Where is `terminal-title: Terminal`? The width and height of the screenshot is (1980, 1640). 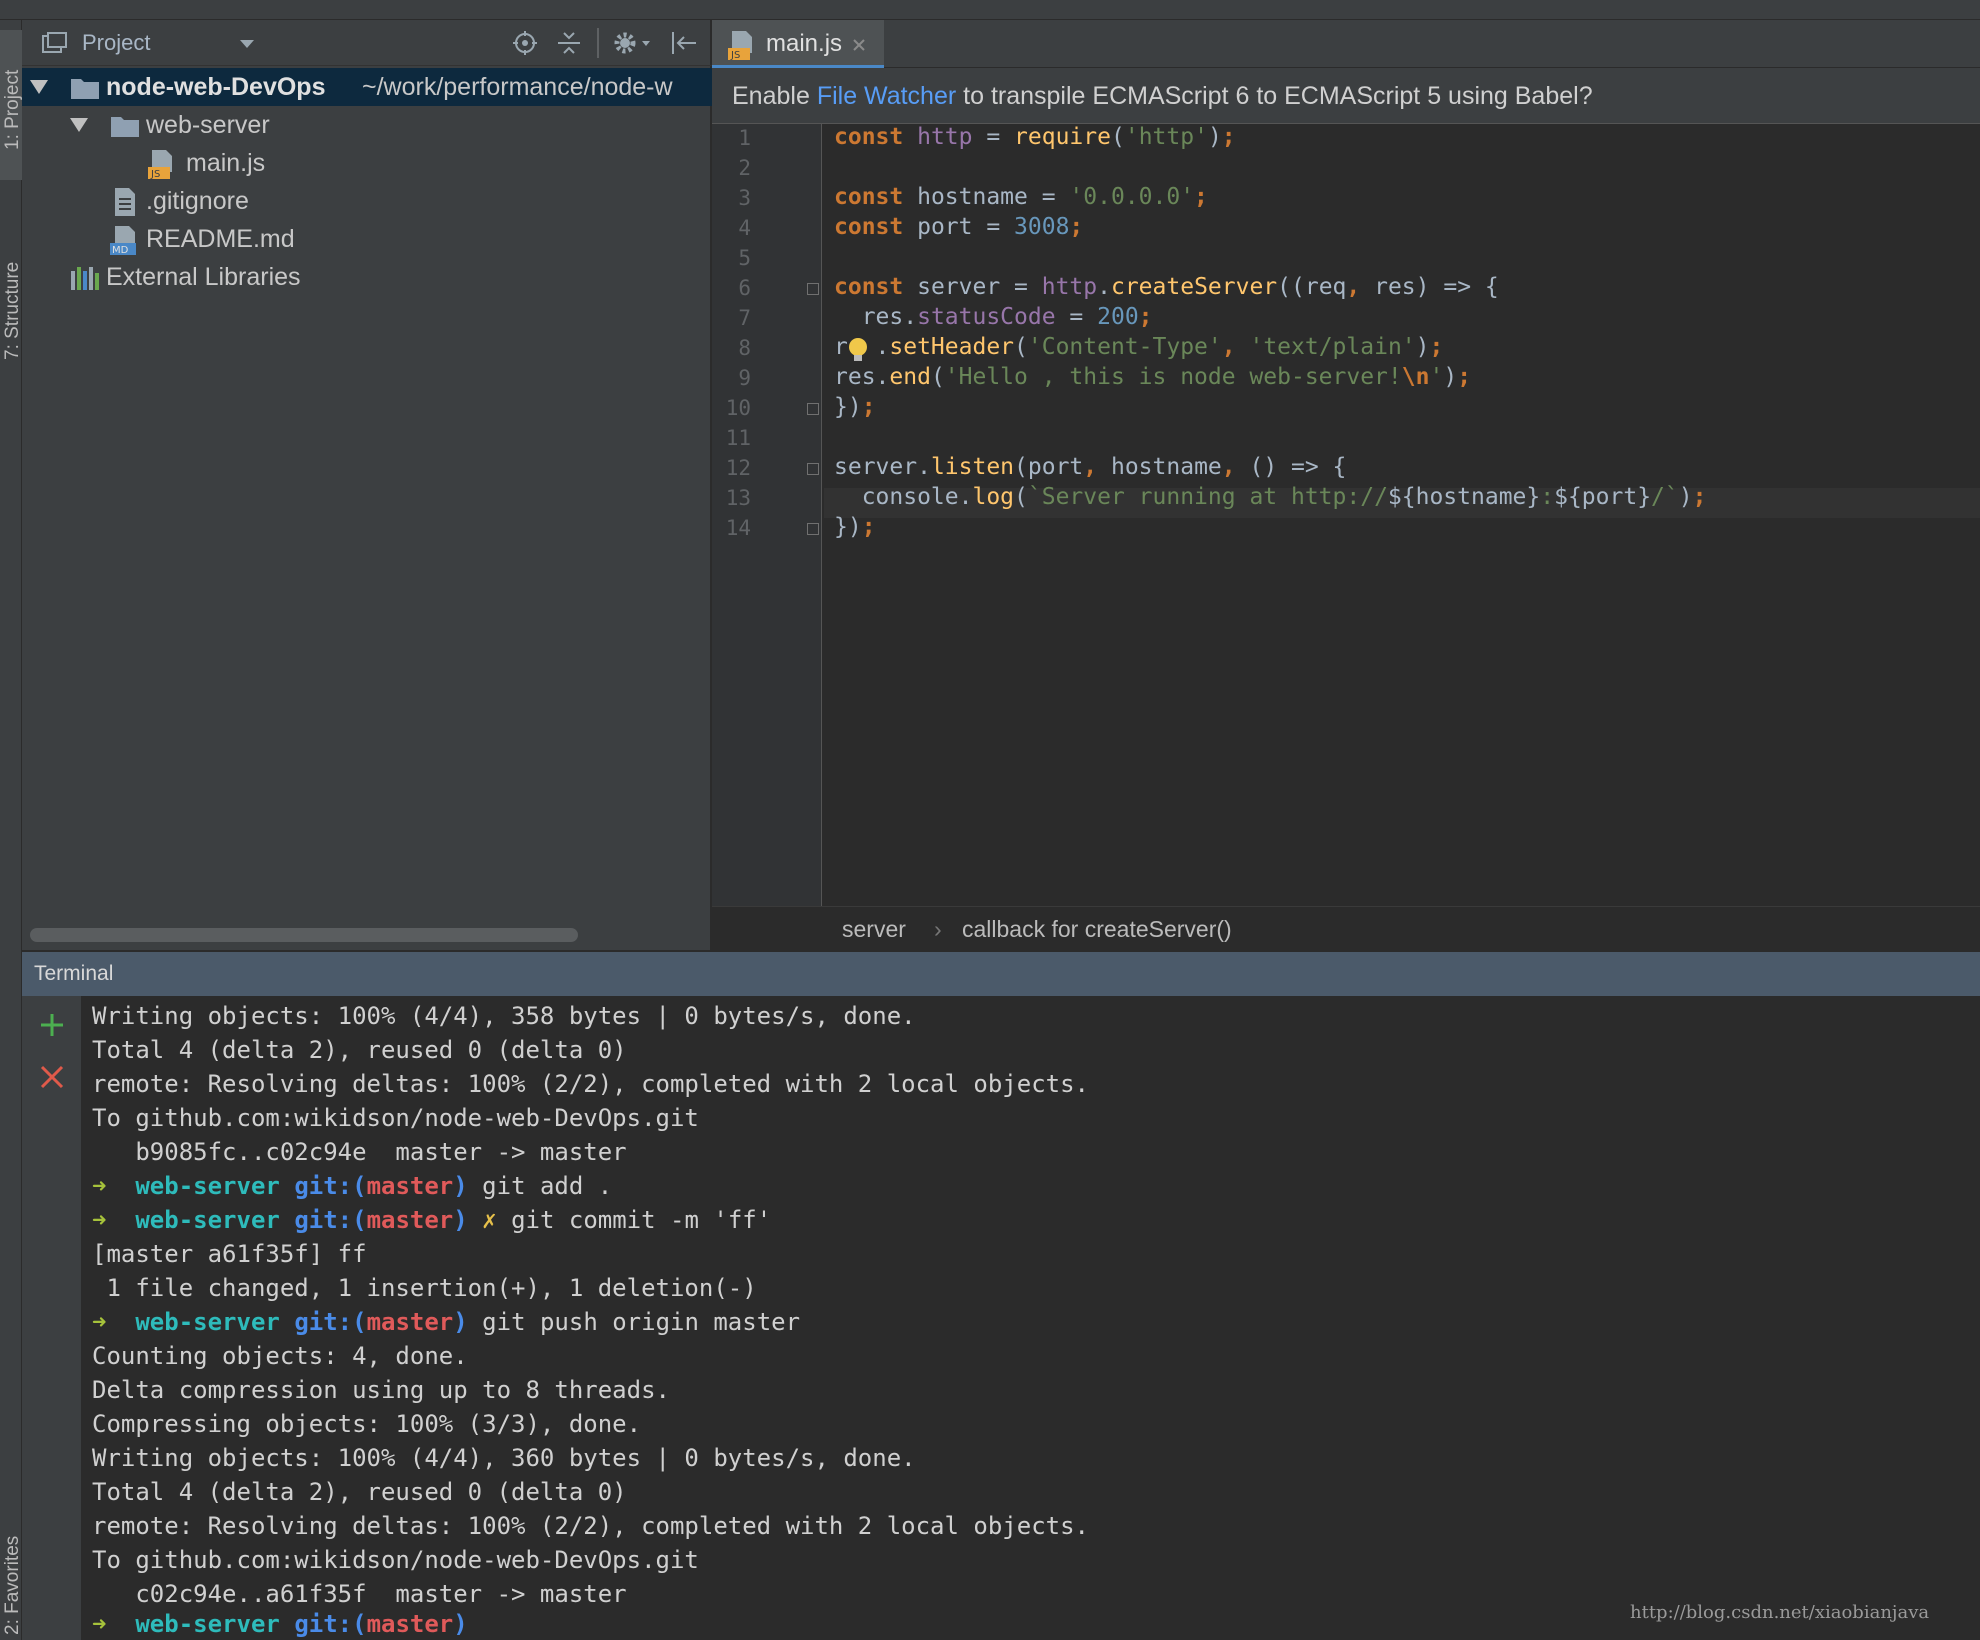 terminal-title: Terminal is located at coordinates (74, 973).